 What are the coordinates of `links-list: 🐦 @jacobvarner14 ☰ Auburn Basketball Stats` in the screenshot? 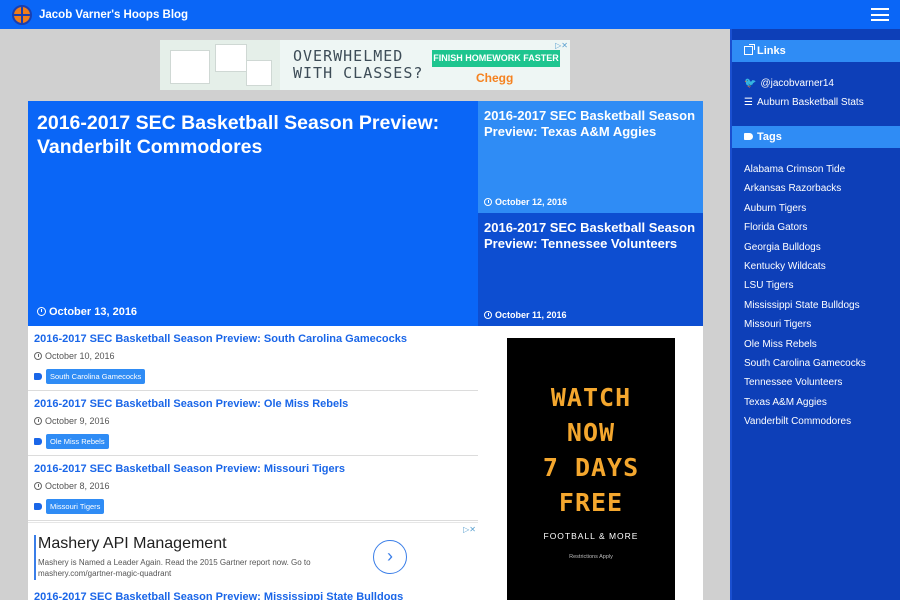 It's located at (816, 87).